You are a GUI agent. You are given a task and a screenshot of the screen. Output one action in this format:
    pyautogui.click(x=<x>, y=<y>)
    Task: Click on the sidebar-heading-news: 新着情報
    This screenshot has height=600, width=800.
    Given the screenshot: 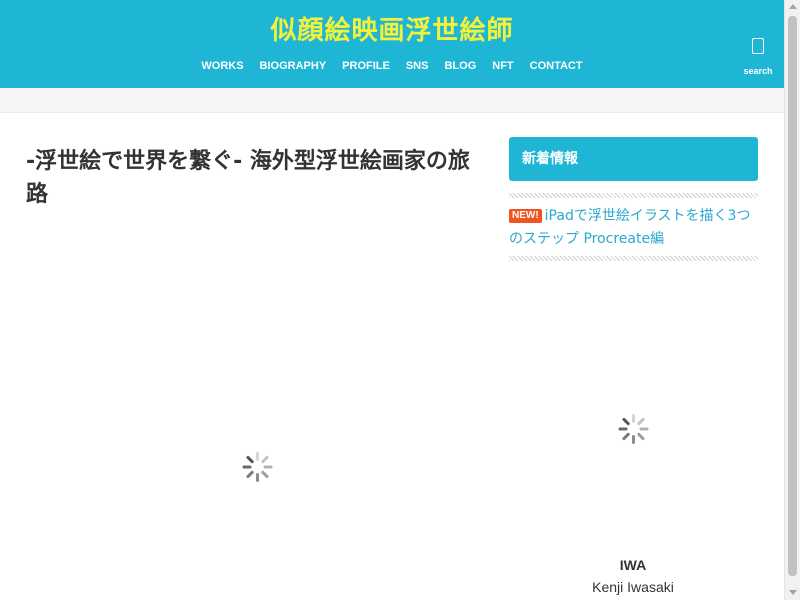 What is the action you would take?
    pyautogui.click(x=633, y=159)
    